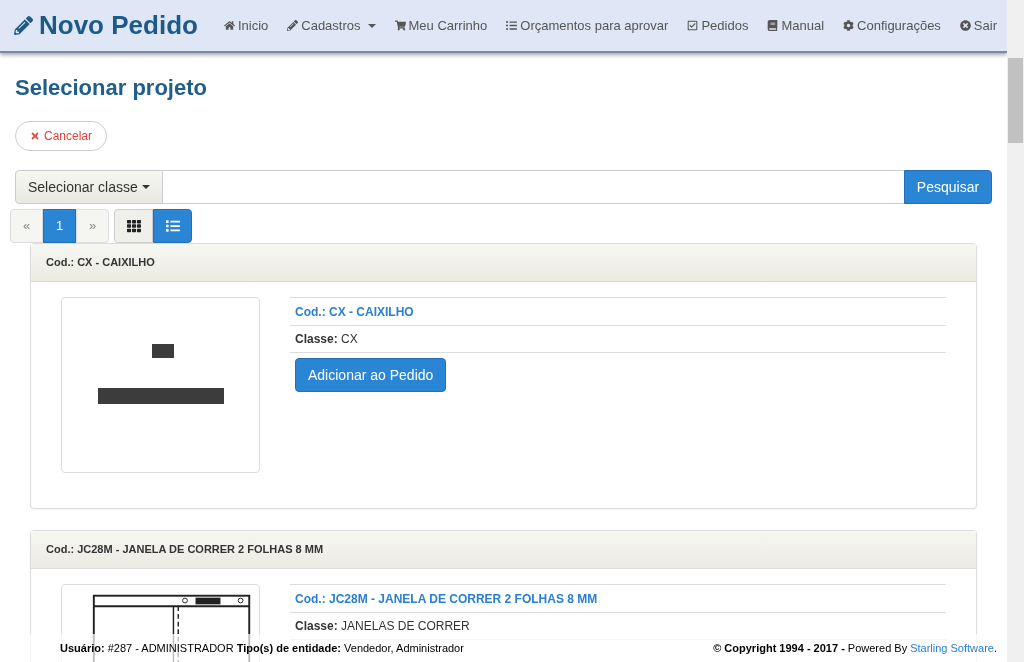  I want to click on checkbox-icon, so click(693, 25).